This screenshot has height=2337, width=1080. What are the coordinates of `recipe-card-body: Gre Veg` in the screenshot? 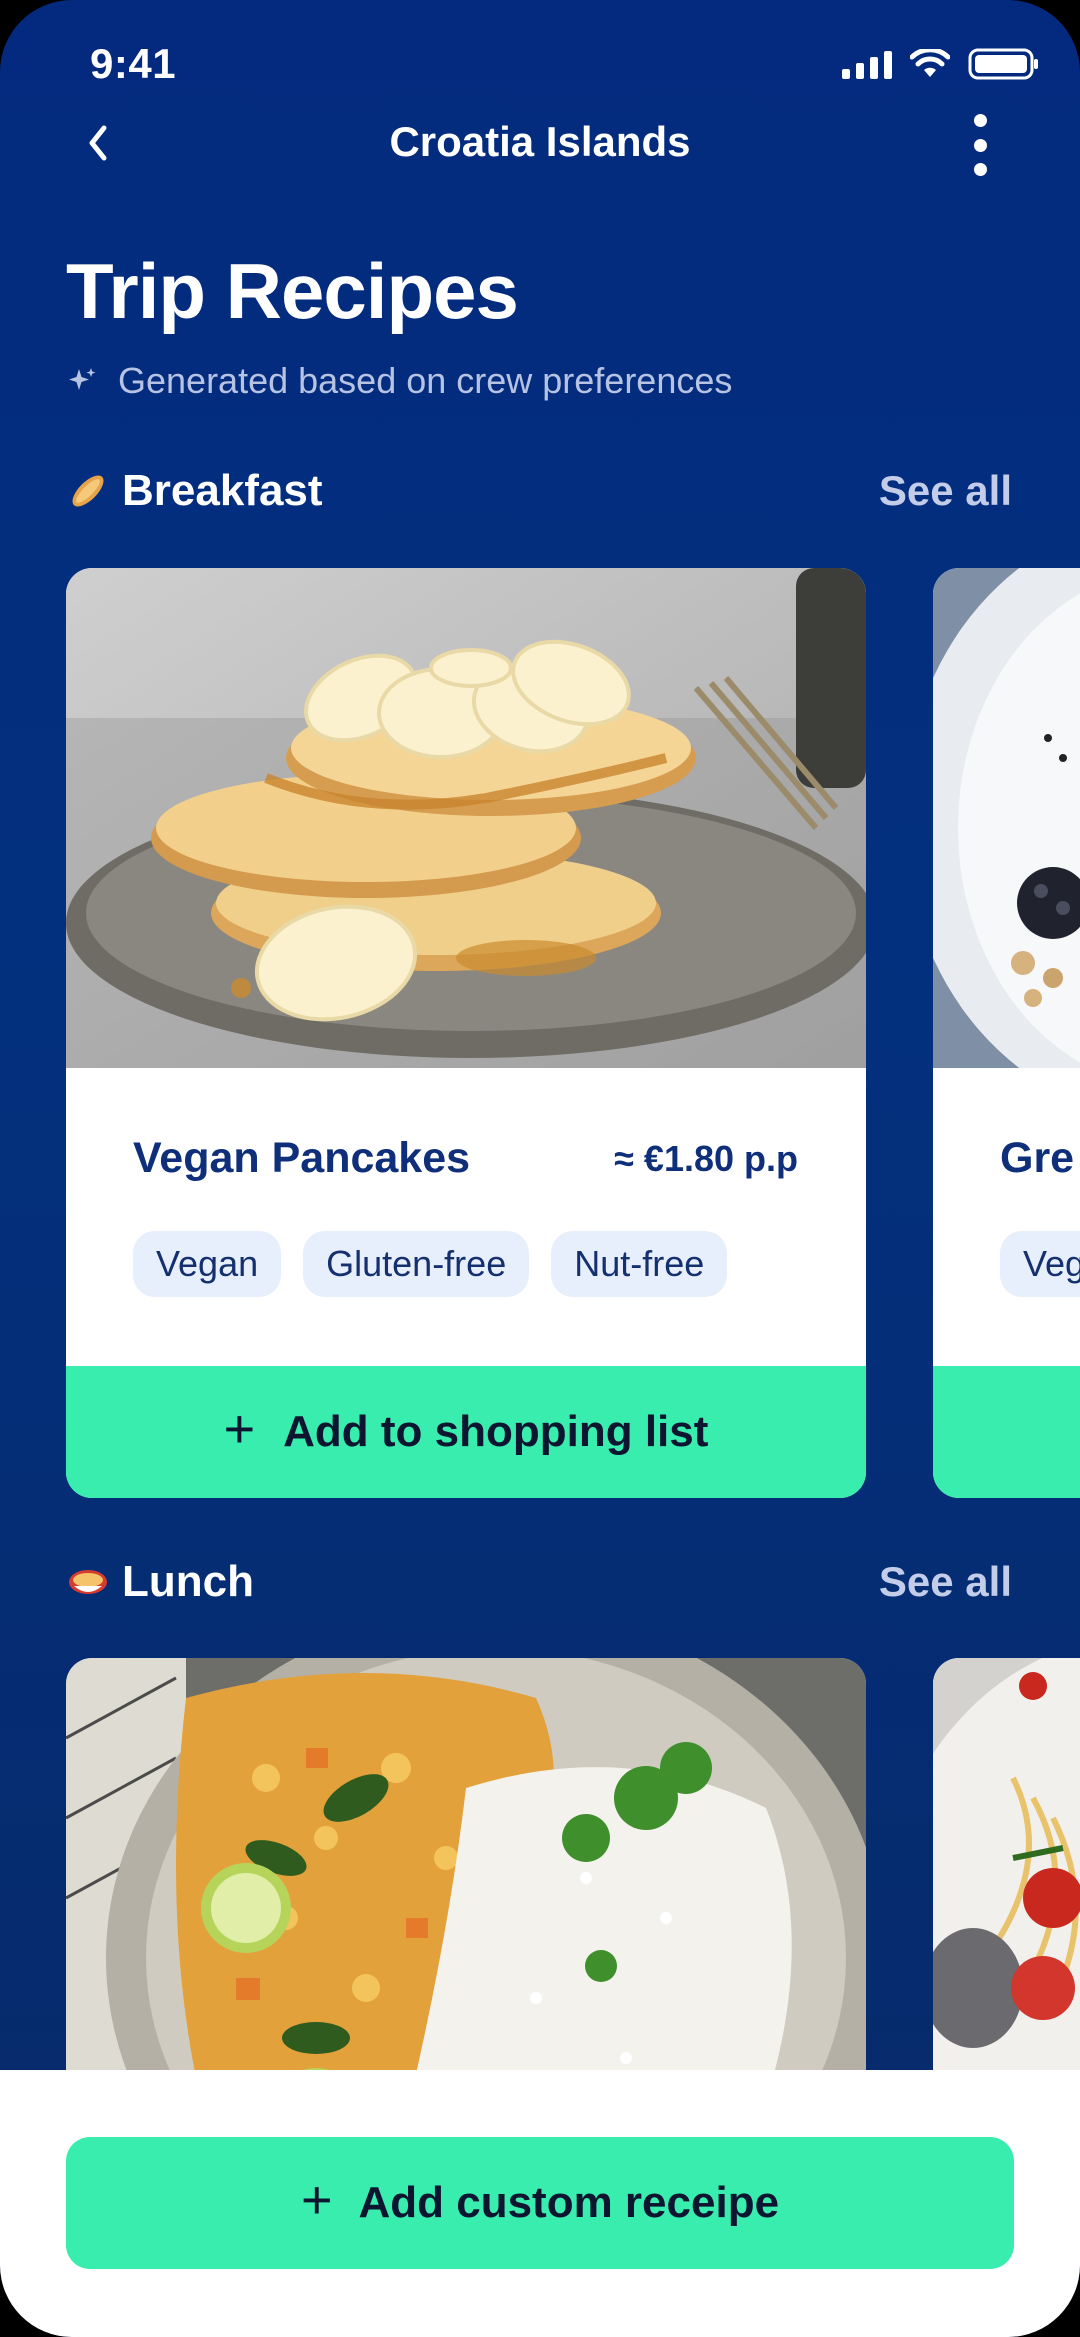 It's located at (1006, 1217).